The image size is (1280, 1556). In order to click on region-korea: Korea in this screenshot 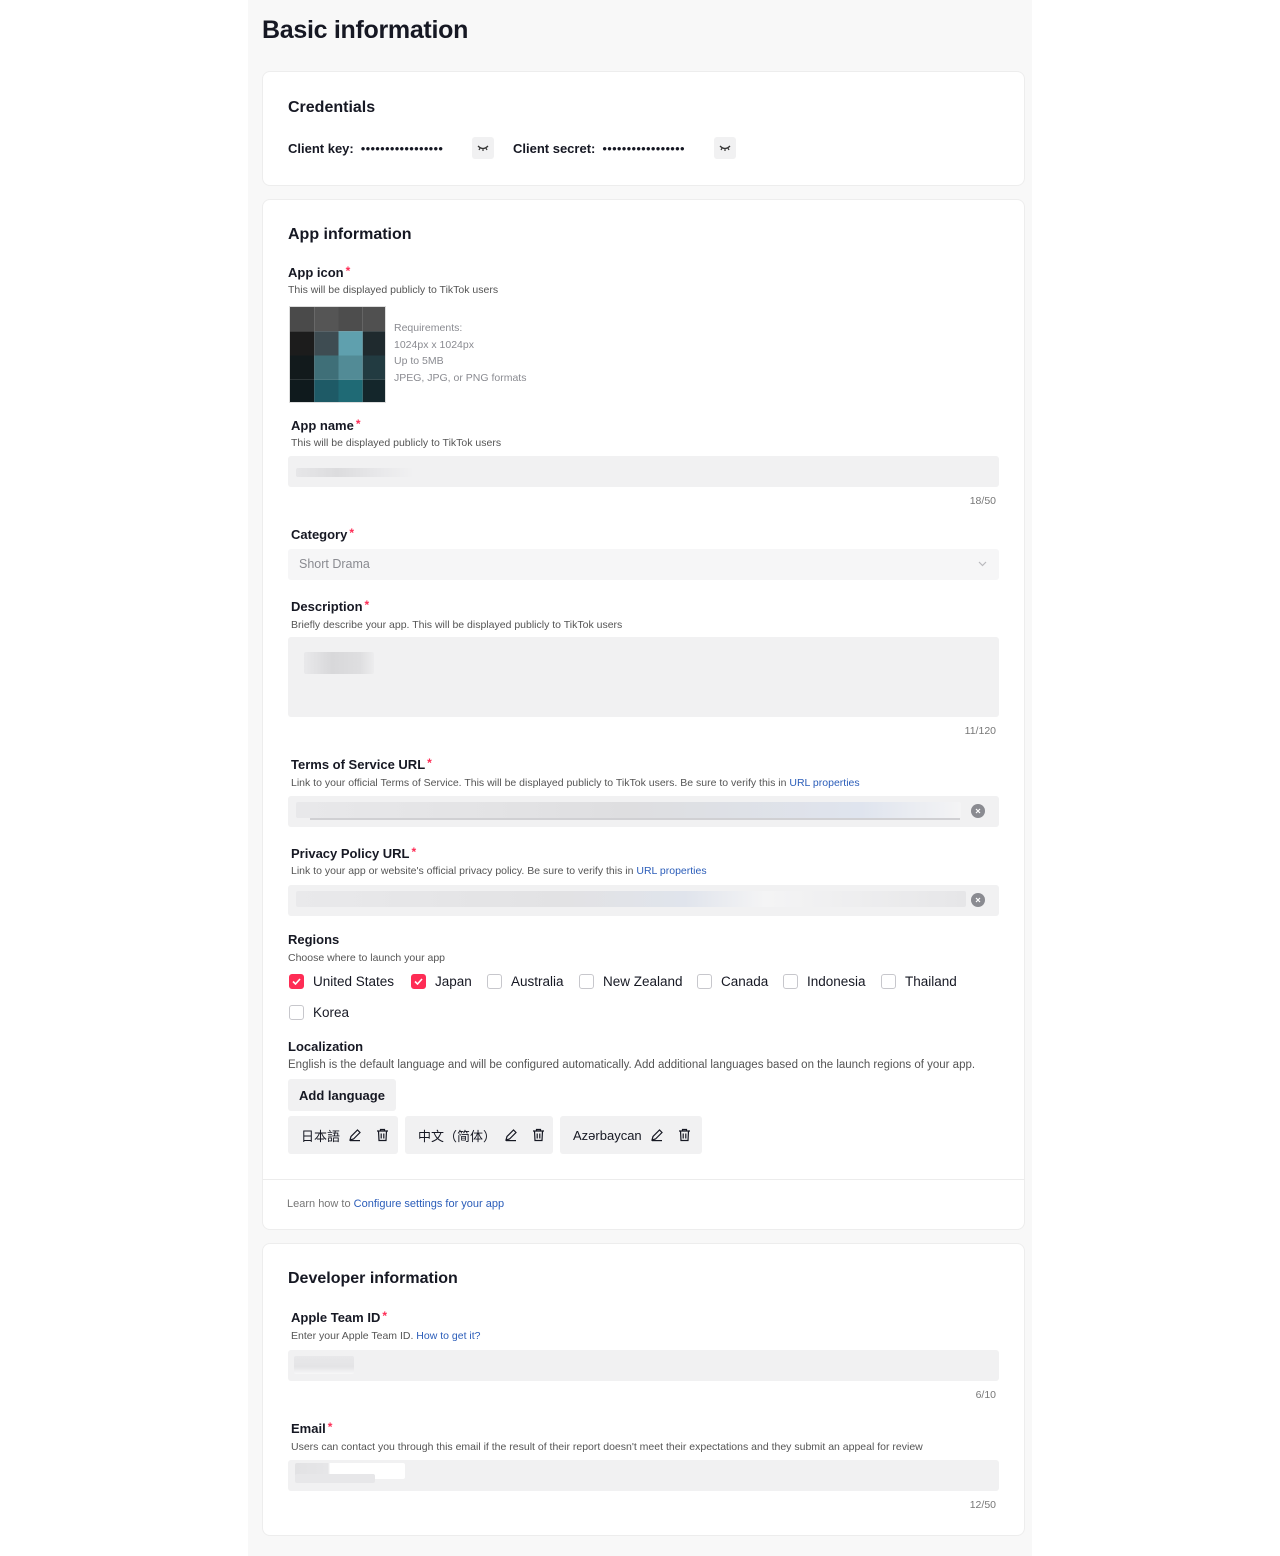, I will do `click(319, 1012)`.